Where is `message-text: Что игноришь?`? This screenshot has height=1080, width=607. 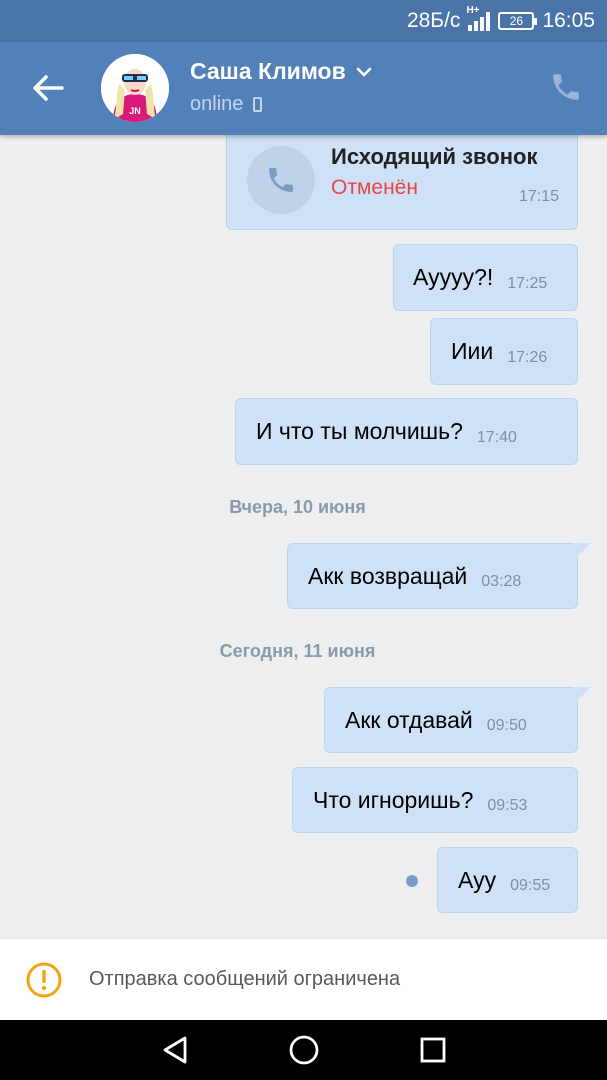 message-text: Что игноришь? is located at coordinates (393, 799).